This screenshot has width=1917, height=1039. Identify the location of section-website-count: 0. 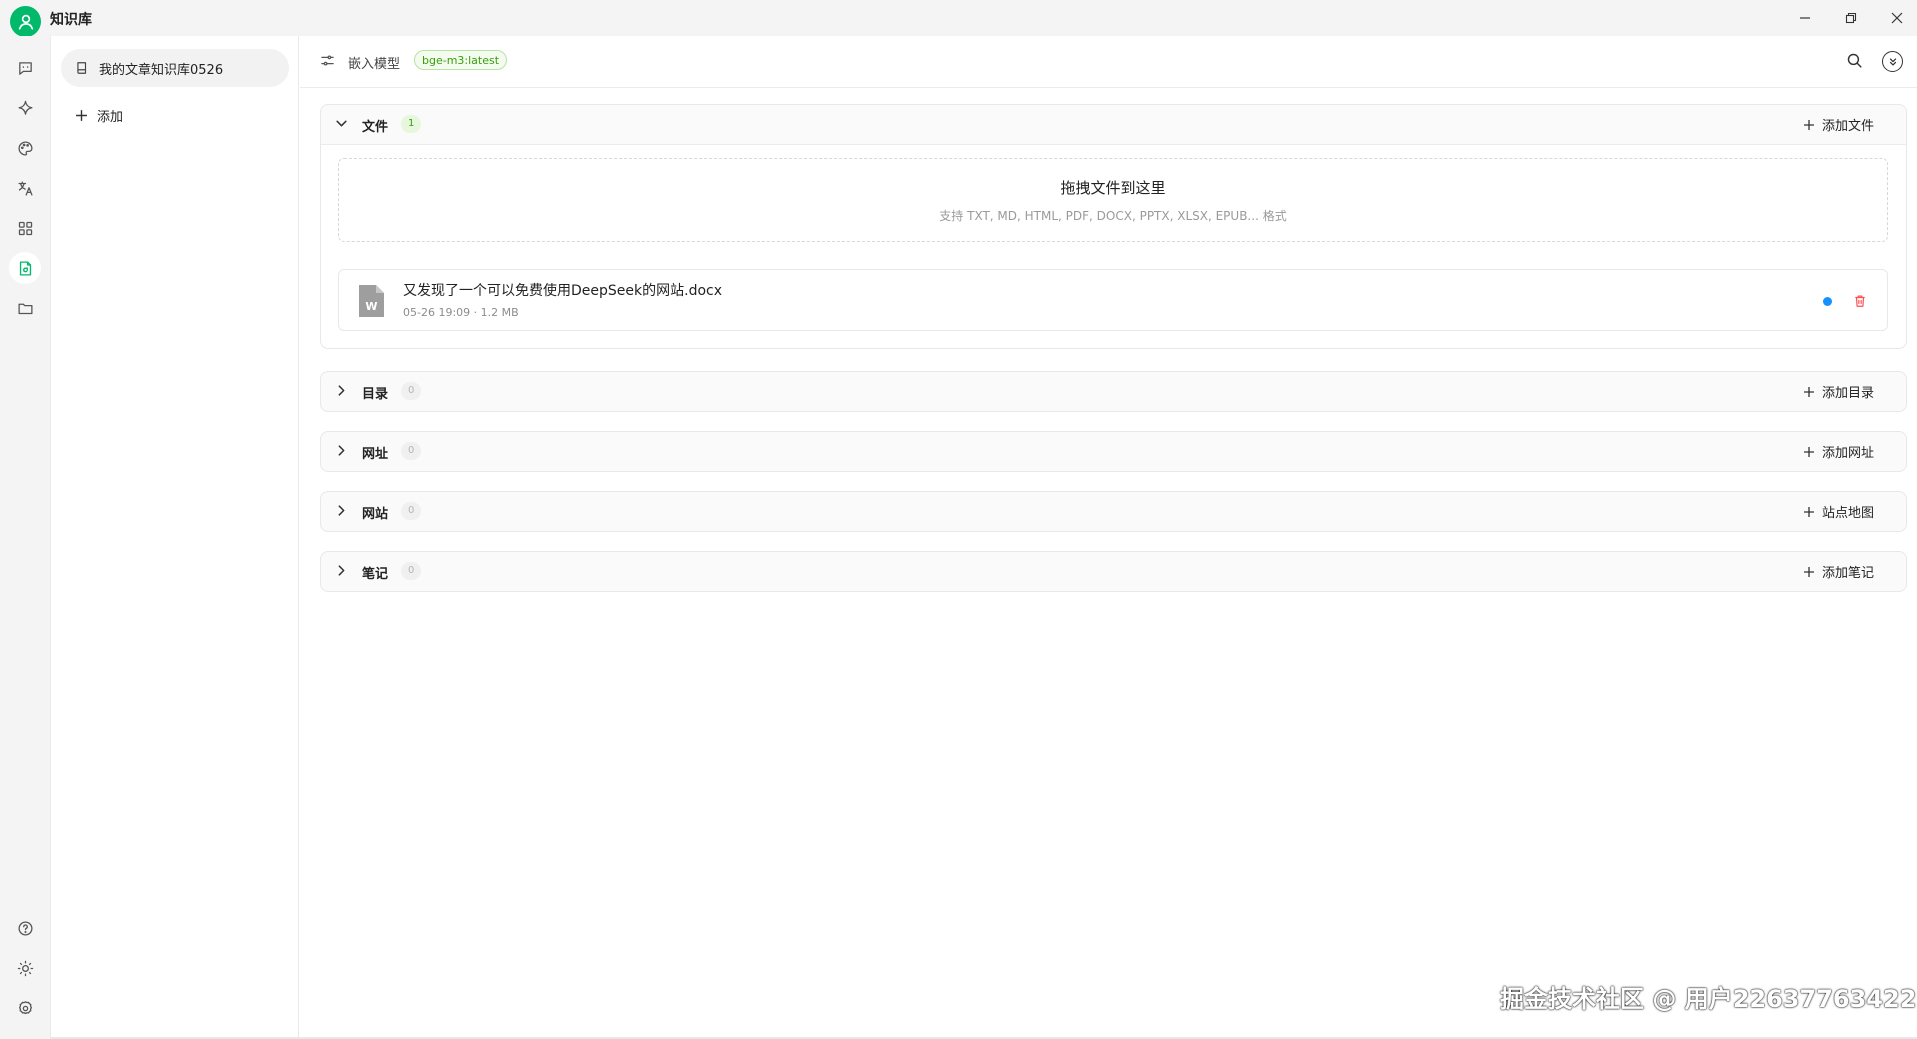
(411, 511).